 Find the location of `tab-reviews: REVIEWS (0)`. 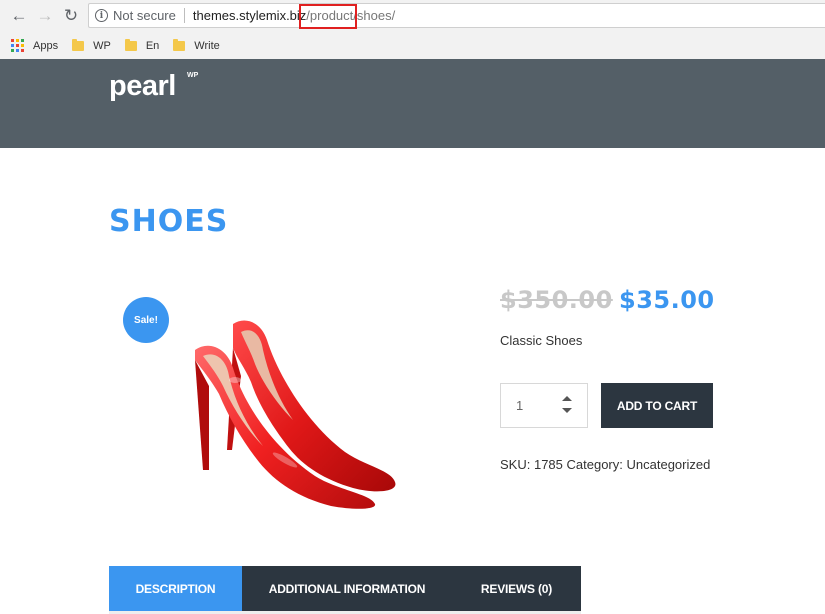

tab-reviews: REVIEWS (0) is located at coordinates (516, 588).